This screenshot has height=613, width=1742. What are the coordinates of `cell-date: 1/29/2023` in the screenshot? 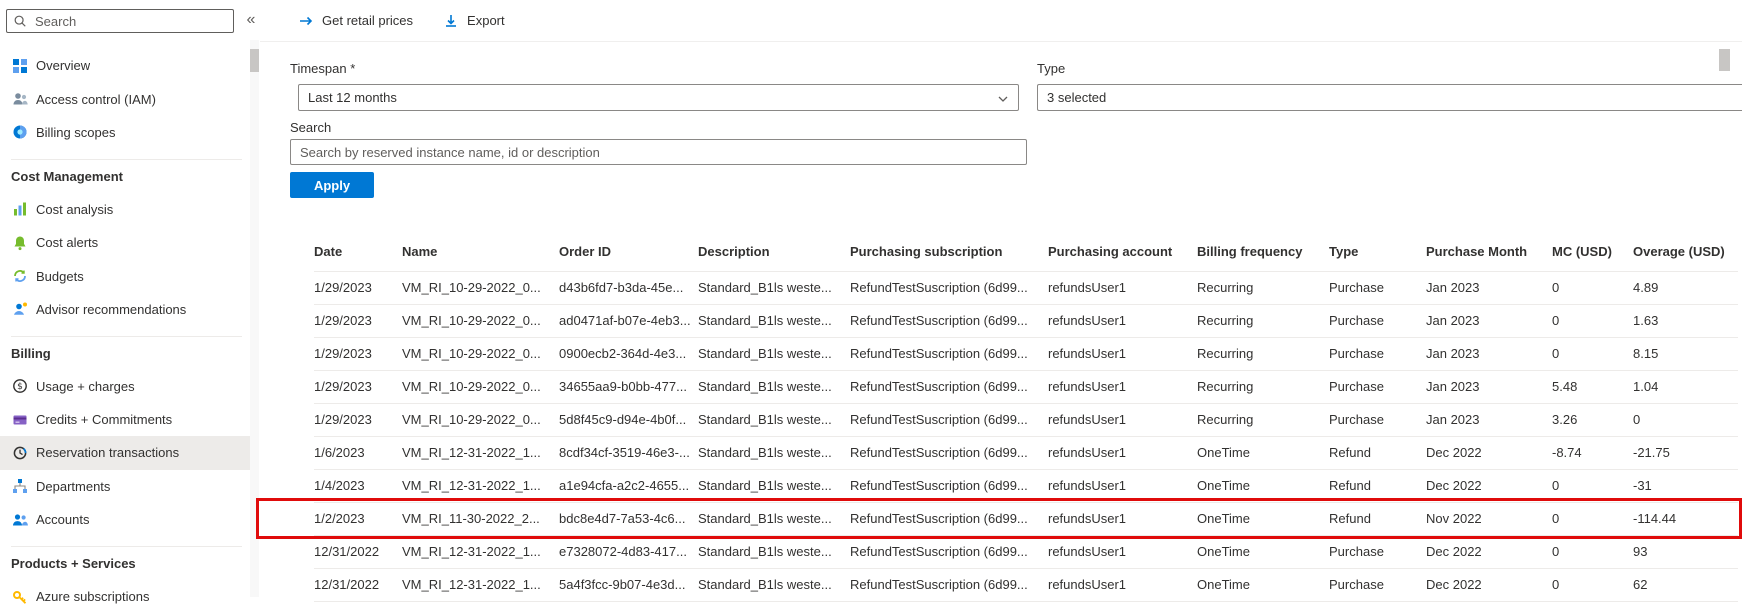 It's located at (358, 288).